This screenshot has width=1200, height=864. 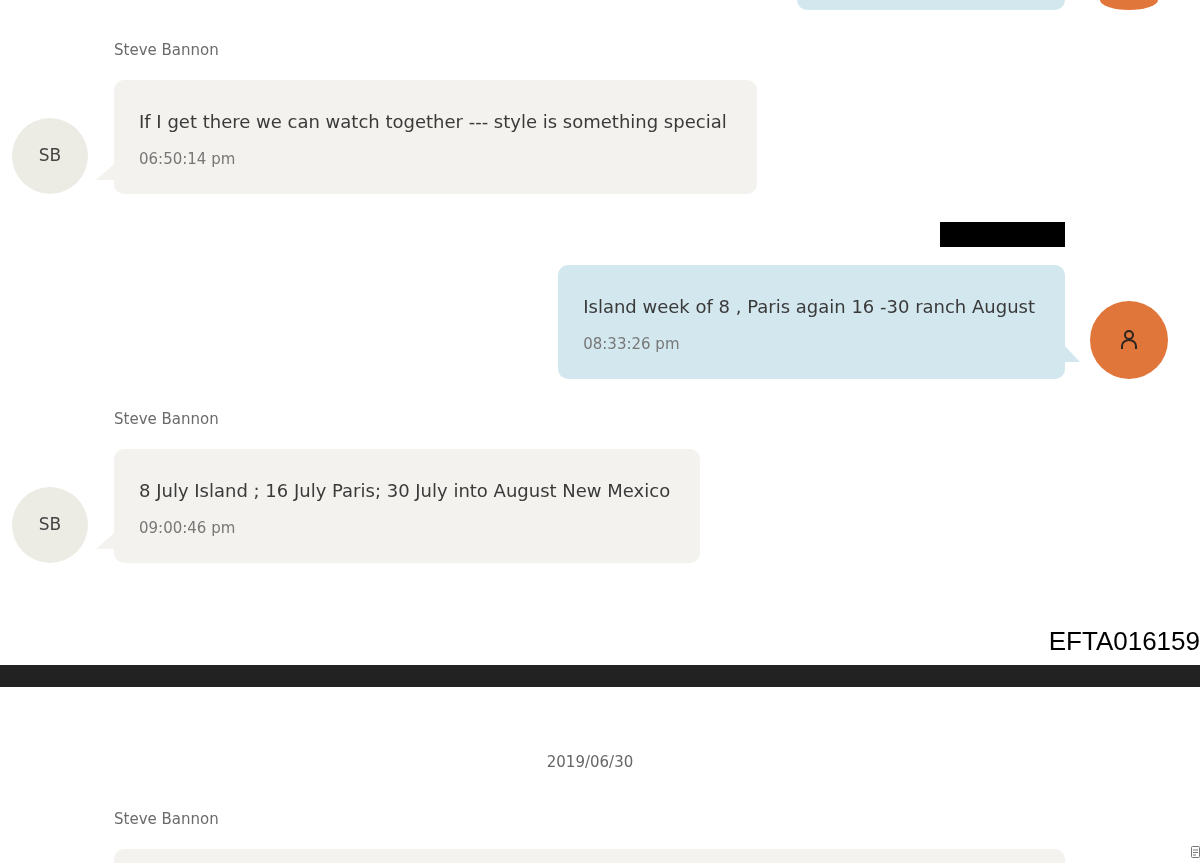 I want to click on message-text: 8 July Island ; 16 July Paris; 30 July into August New Mexico, so click(x=405, y=491).